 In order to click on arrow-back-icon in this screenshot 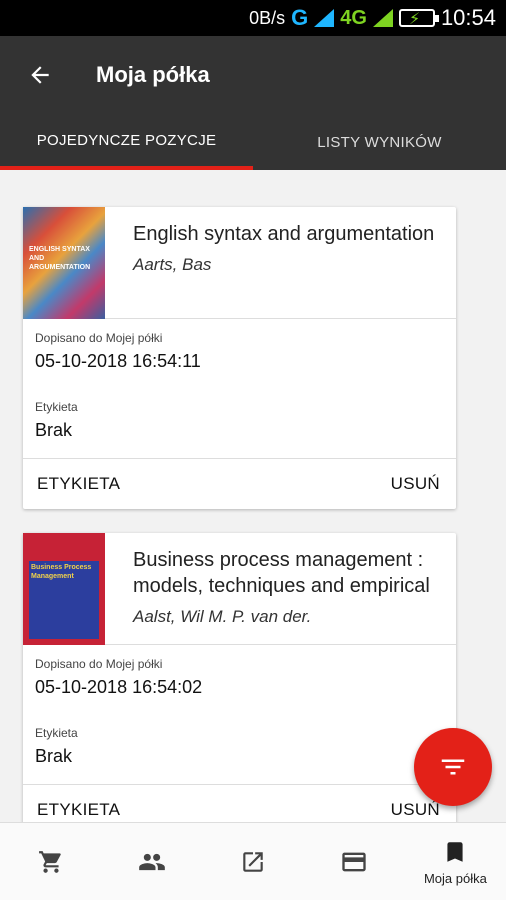, I will do `click(40, 75)`.